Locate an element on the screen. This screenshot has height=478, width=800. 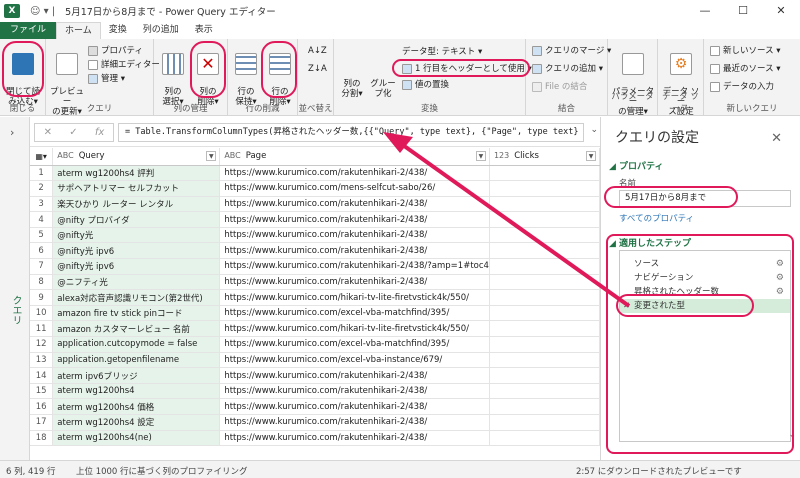
delete-step-icon: ✕ is located at coordinates (626, 306).